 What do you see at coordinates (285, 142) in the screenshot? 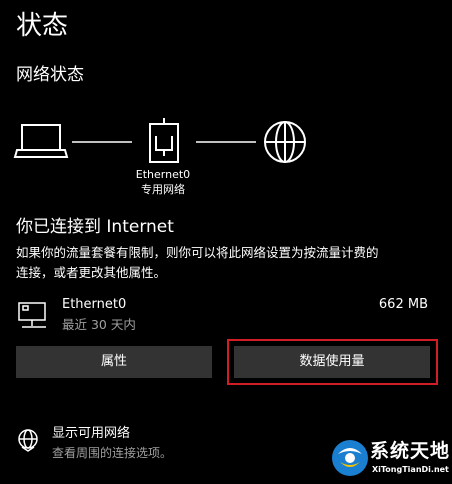
I see `globe-icon` at bounding box center [285, 142].